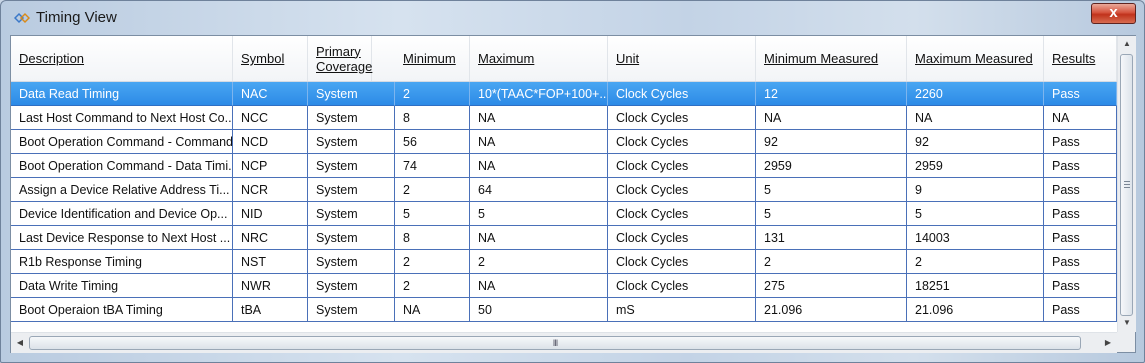  Describe the element at coordinates (1127, 44) in the screenshot. I see `scroll-up-arrow-icon: ▲` at that location.